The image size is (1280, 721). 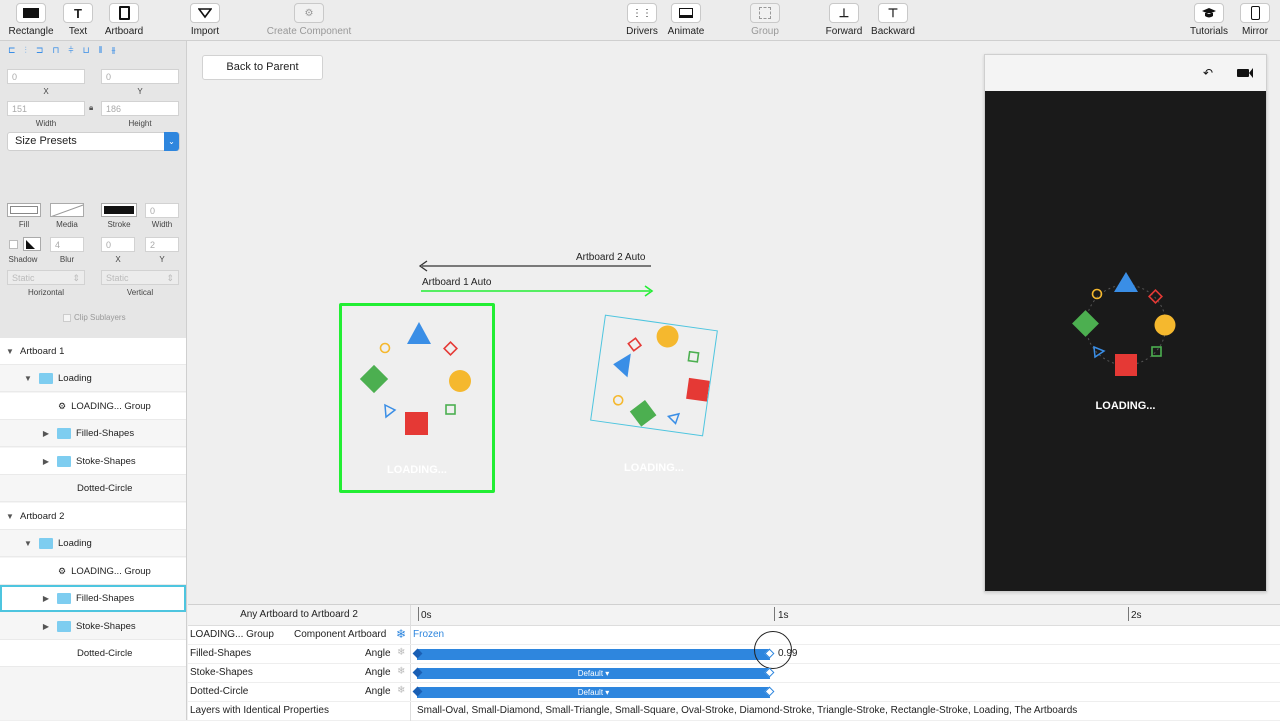 What do you see at coordinates (93, 543) in the screenshot?
I see `layer-loading-2: ▼ Loading` at bounding box center [93, 543].